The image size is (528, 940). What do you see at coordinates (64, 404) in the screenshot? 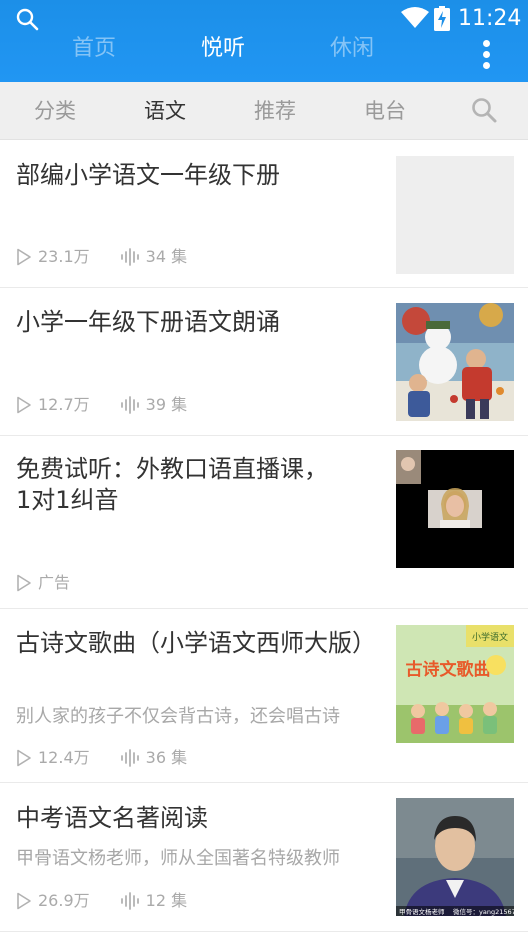
I see `play-count: 12.7万` at bounding box center [64, 404].